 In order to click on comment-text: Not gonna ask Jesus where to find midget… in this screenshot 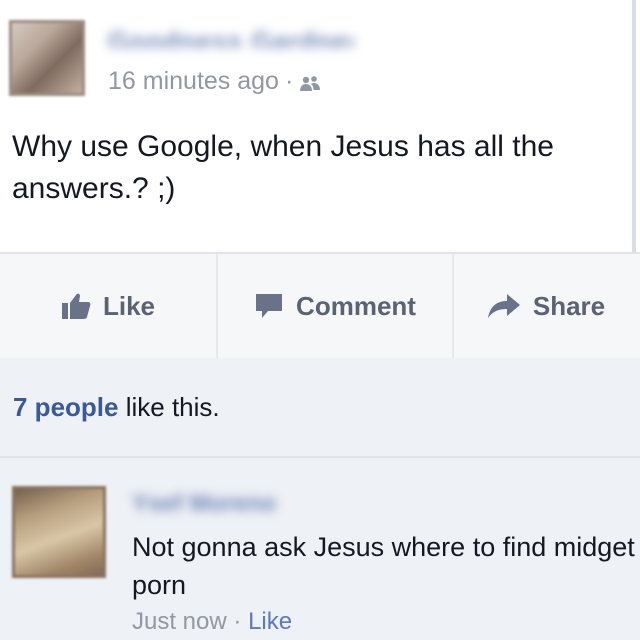, I will do `click(383, 566)`.